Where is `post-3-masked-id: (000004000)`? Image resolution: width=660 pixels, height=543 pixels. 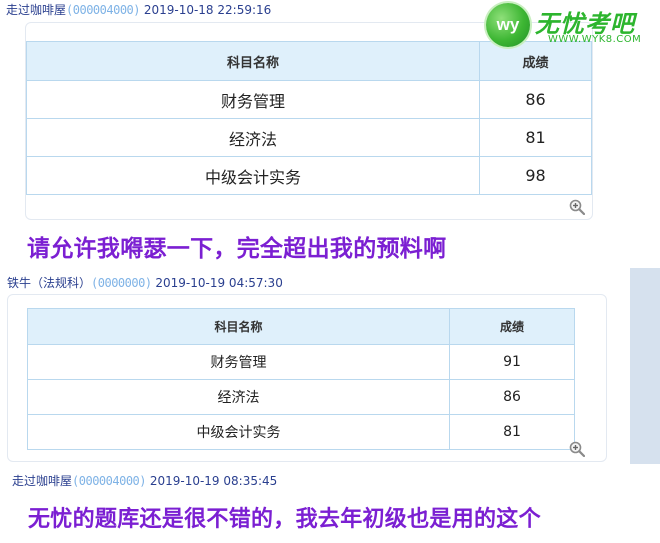 post-3-masked-id: (000004000) is located at coordinates (109, 481).